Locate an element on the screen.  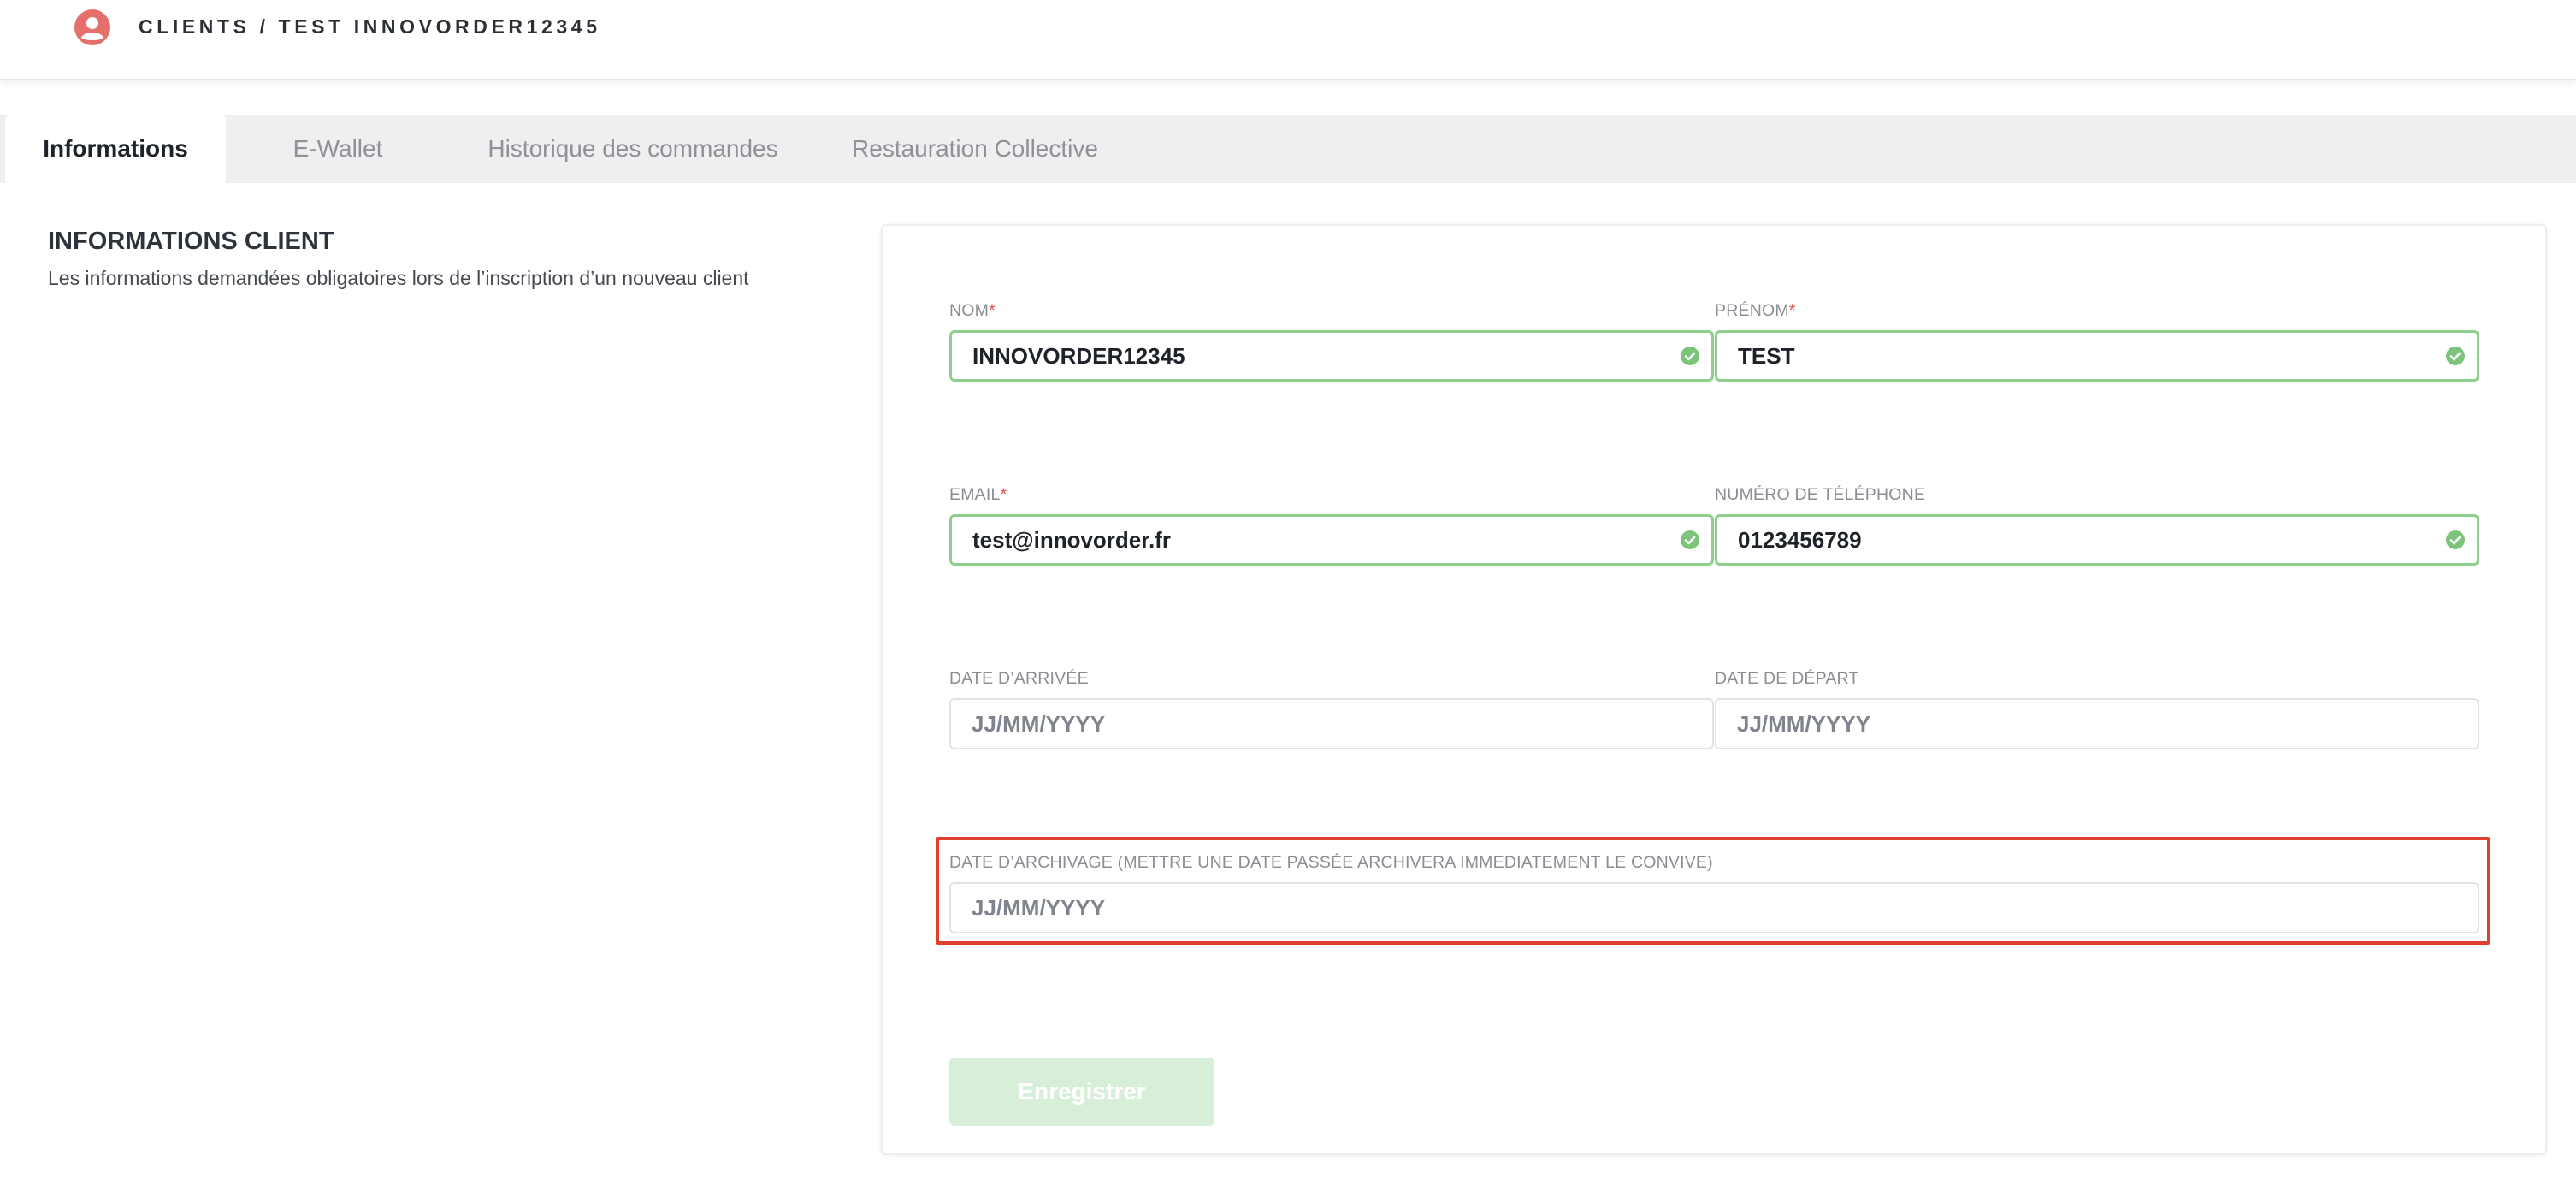
telephone-label: NUMÉRO DE TÉLÉPHONE is located at coordinates (1821, 494).